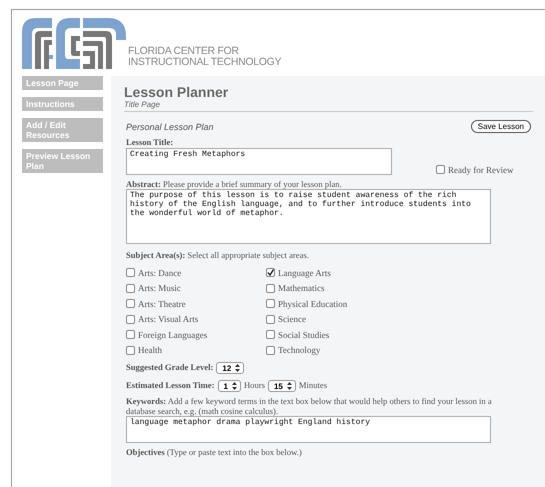 The image size is (545, 487). Describe the element at coordinates (230, 368) in the screenshot. I see `dropdown-select: 12` at that location.